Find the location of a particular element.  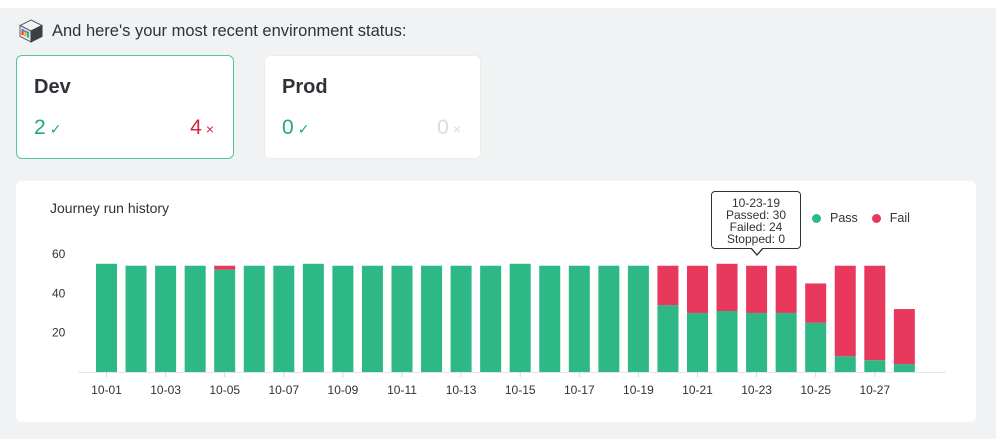

pass-dot-icon is located at coordinates (816, 218).